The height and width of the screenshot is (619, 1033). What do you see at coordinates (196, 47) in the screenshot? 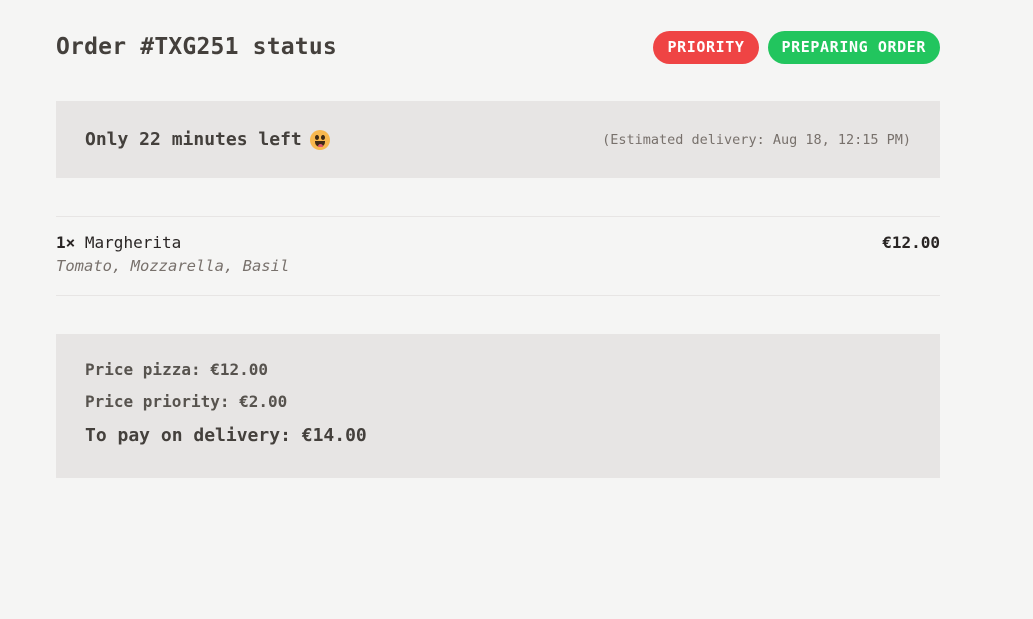
I see `page-title: Order #TXG251 status` at bounding box center [196, 47].